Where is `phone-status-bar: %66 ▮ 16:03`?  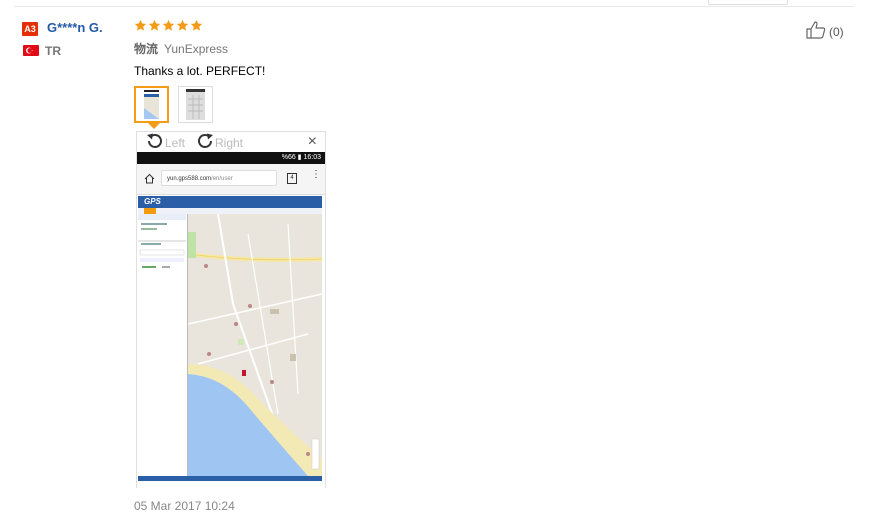 phone-status-bar: %66 ▮ 16:03 is located at coordinates (231, 158).